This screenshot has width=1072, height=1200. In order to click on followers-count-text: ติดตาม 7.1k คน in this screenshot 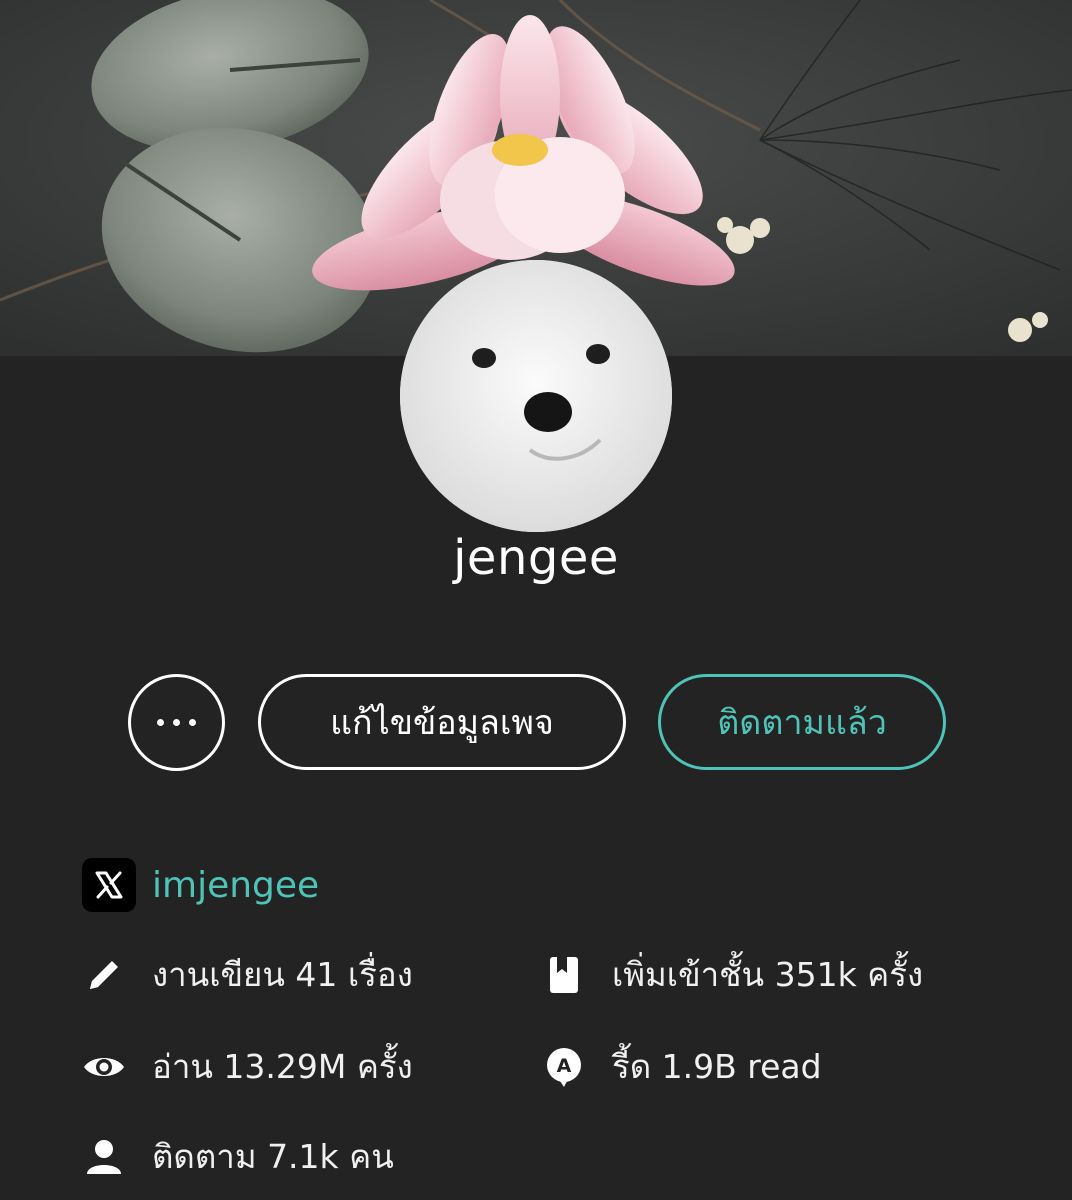, I will do `click(273, 1156)`.